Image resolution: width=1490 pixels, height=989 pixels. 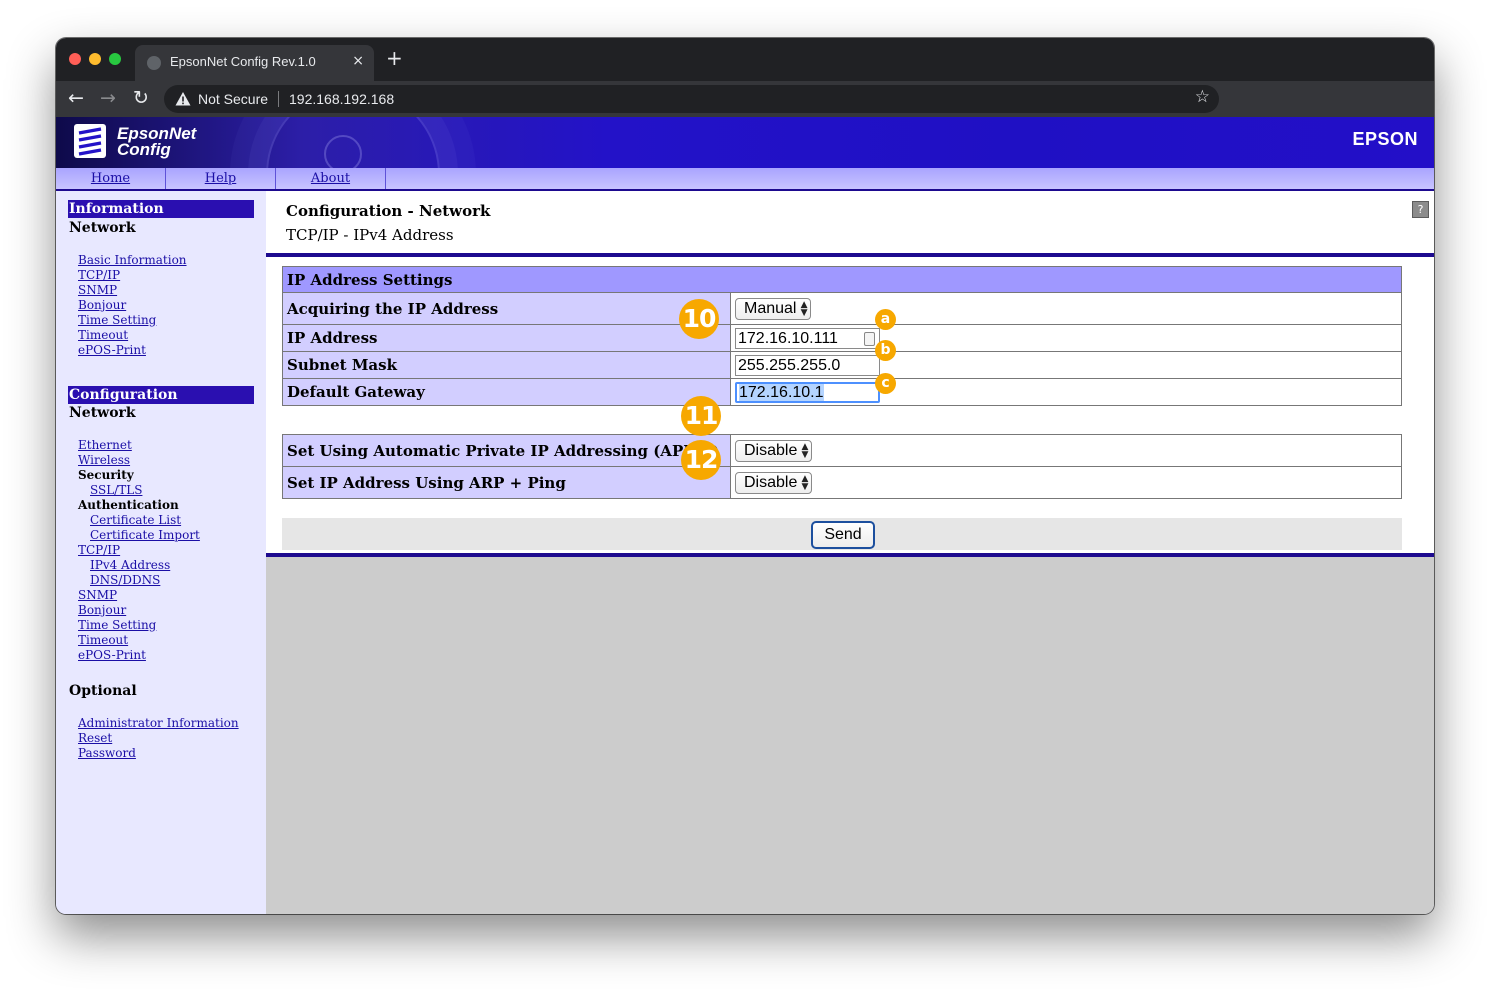 What do you see at coordinates (691, 99) in the screenshot?
I see `address-bar: Not Secure 192.168.192.168 ☆` at bounding box center [691, 99].